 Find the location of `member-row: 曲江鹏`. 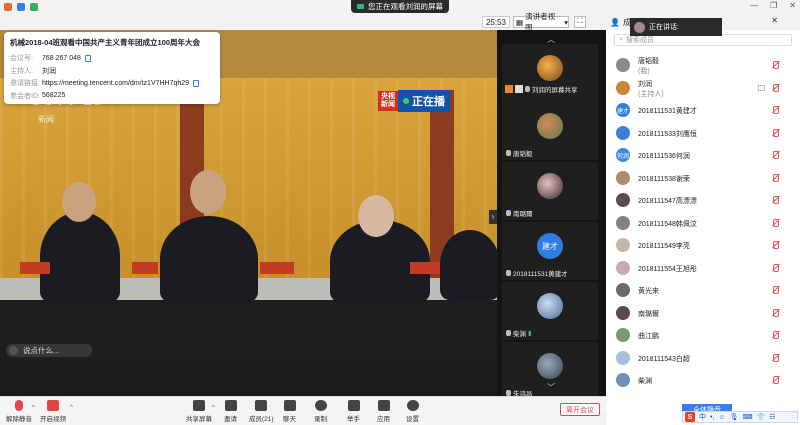

member-row: 曲江鹏 is located at coordinates (703, 335).